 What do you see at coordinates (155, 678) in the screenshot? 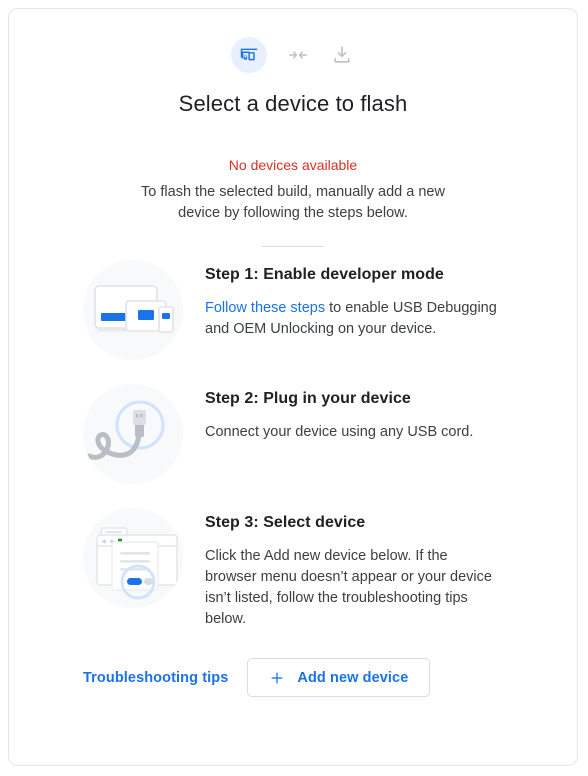
I see `troubleshooting-tips-button: Troubleshooting tips` at bounding box center [155, 678].